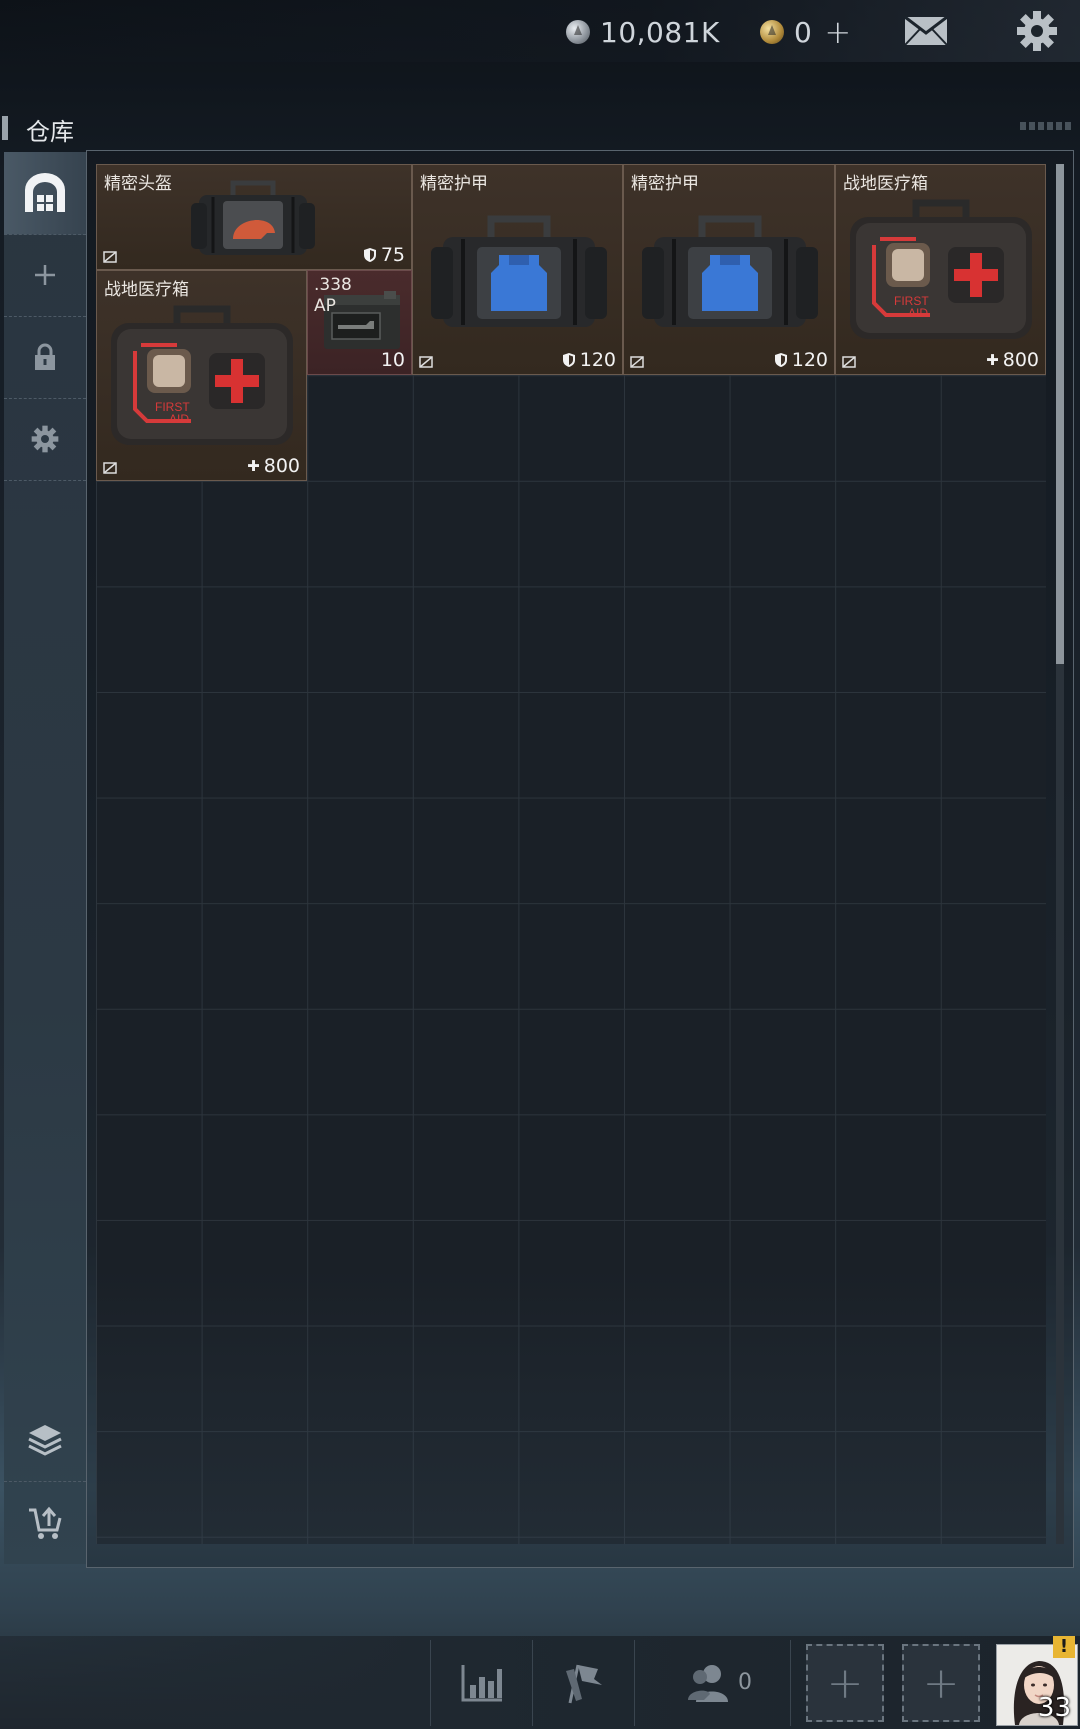  I want to click on sidebar-item-cart, so click(45, 1523).